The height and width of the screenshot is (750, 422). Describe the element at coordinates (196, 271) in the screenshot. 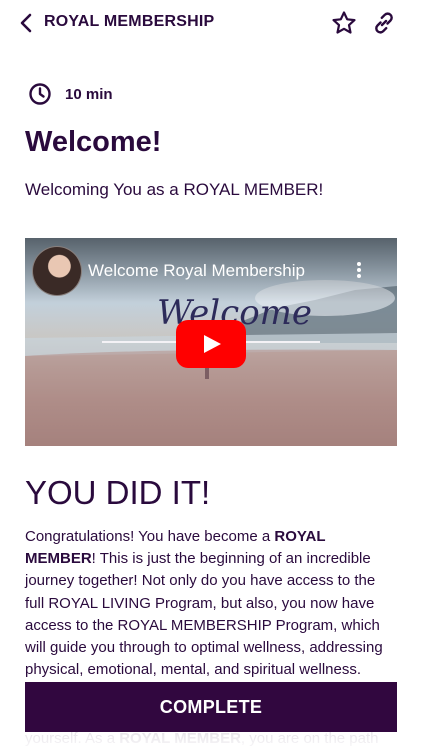

I see `video-title: Welcome Royal Membership` at that location.